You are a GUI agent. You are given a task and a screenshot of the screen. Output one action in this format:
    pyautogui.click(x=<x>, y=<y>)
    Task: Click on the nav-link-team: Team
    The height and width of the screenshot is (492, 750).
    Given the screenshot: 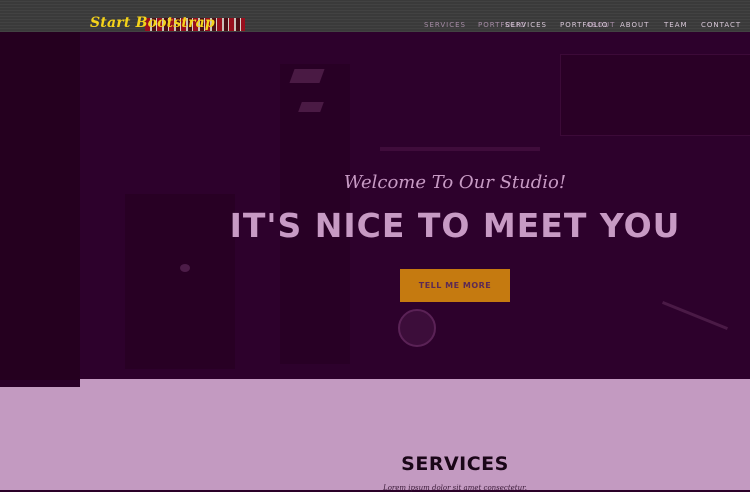 What is the action you would take?
    pyautogui.click(x=676, y=25)
    